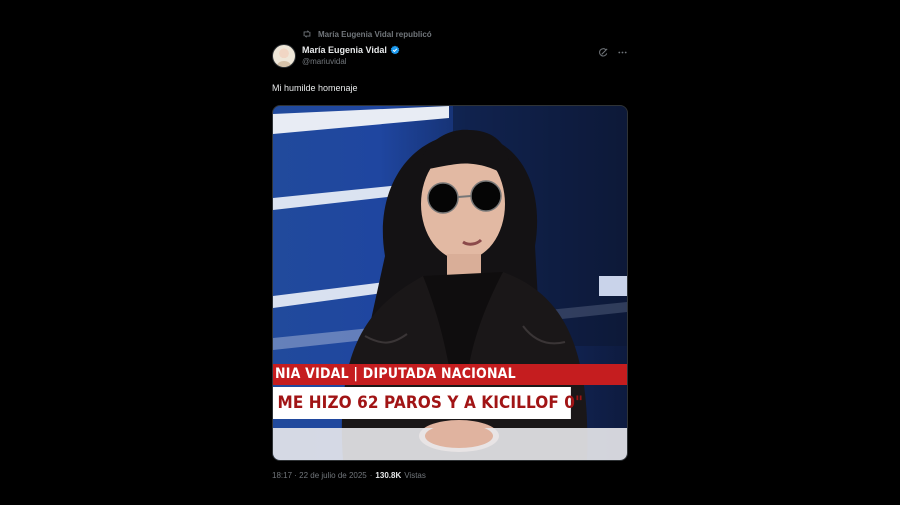 This screenshot has width=900, height=505. What do you see at coordinates (351, 62) in the screenshot?
I see `handle: @mariuvidal` at bounding box center [351, 62].